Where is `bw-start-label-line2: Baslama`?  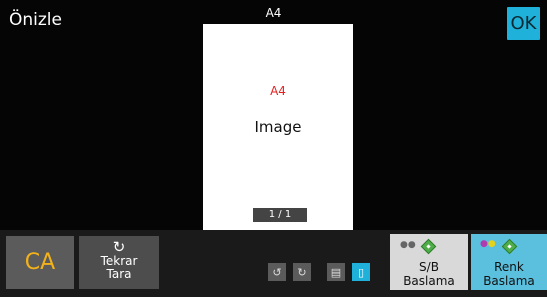 bw-start-label-line2: Baslama is located at coordinates (429, 281).